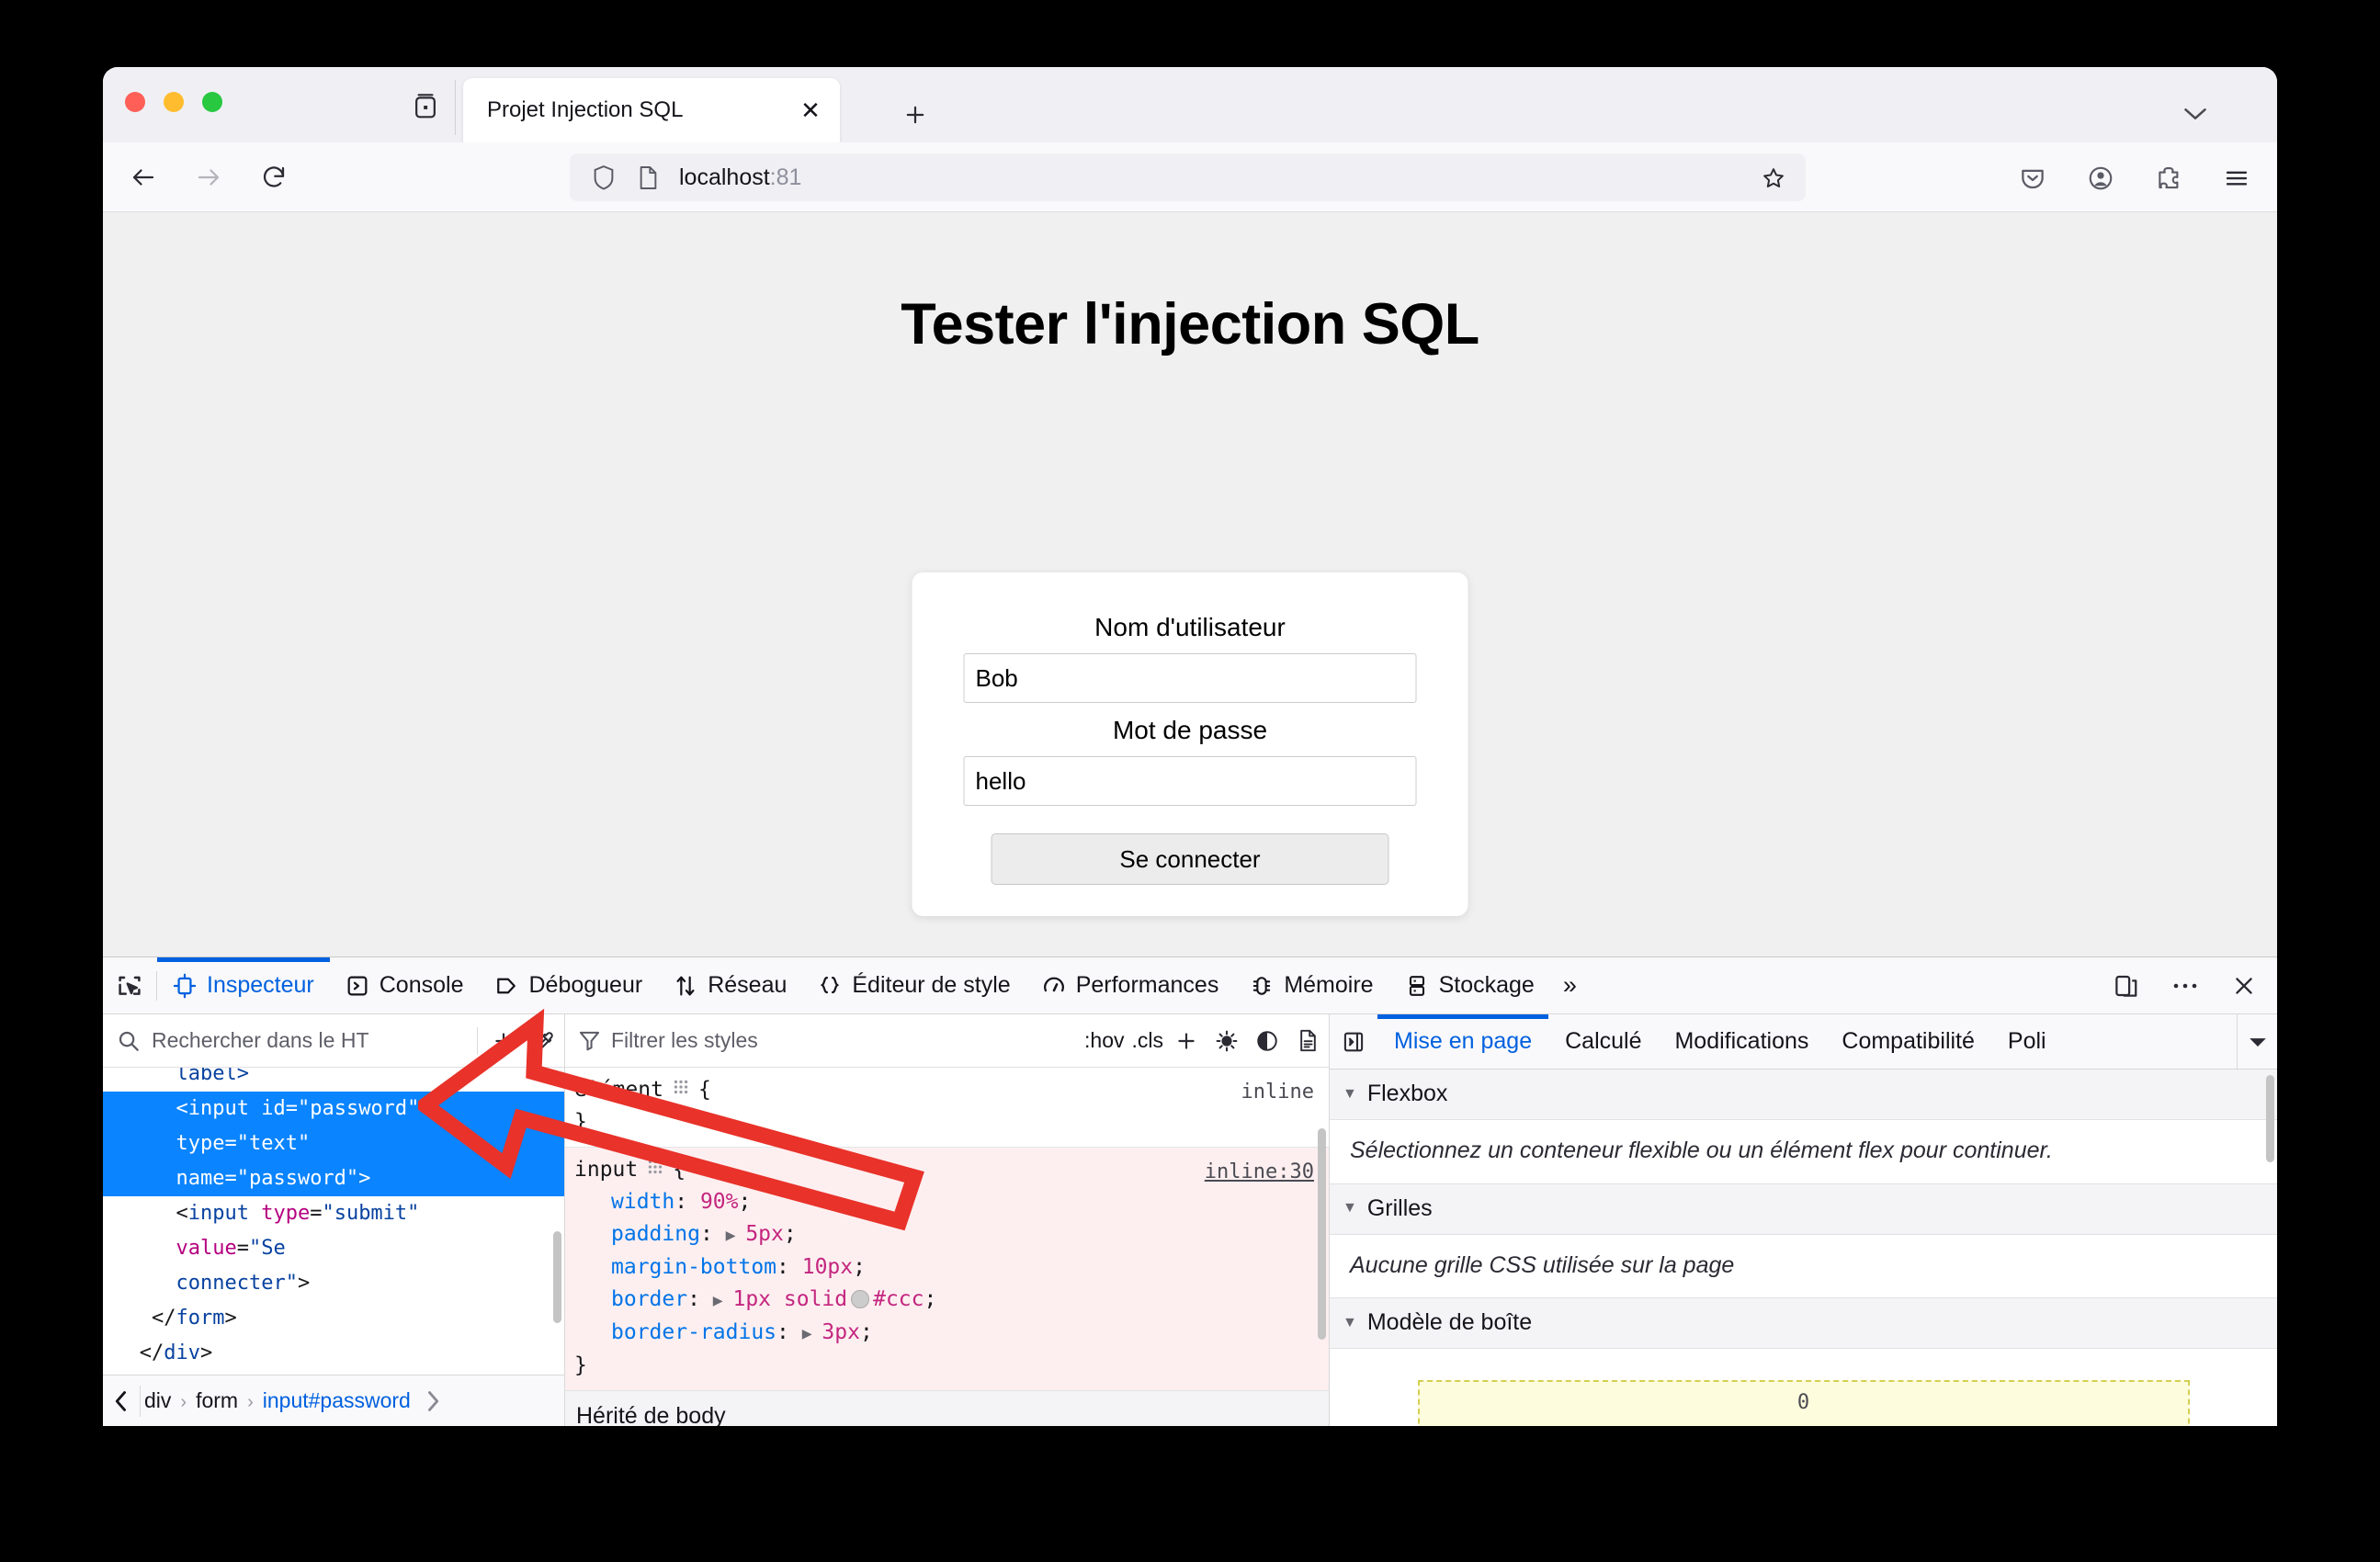  Describe the element at coordinates (1570, 986) in the screenshot. I see `devtools-tabs-overflow-button: »` at that location.